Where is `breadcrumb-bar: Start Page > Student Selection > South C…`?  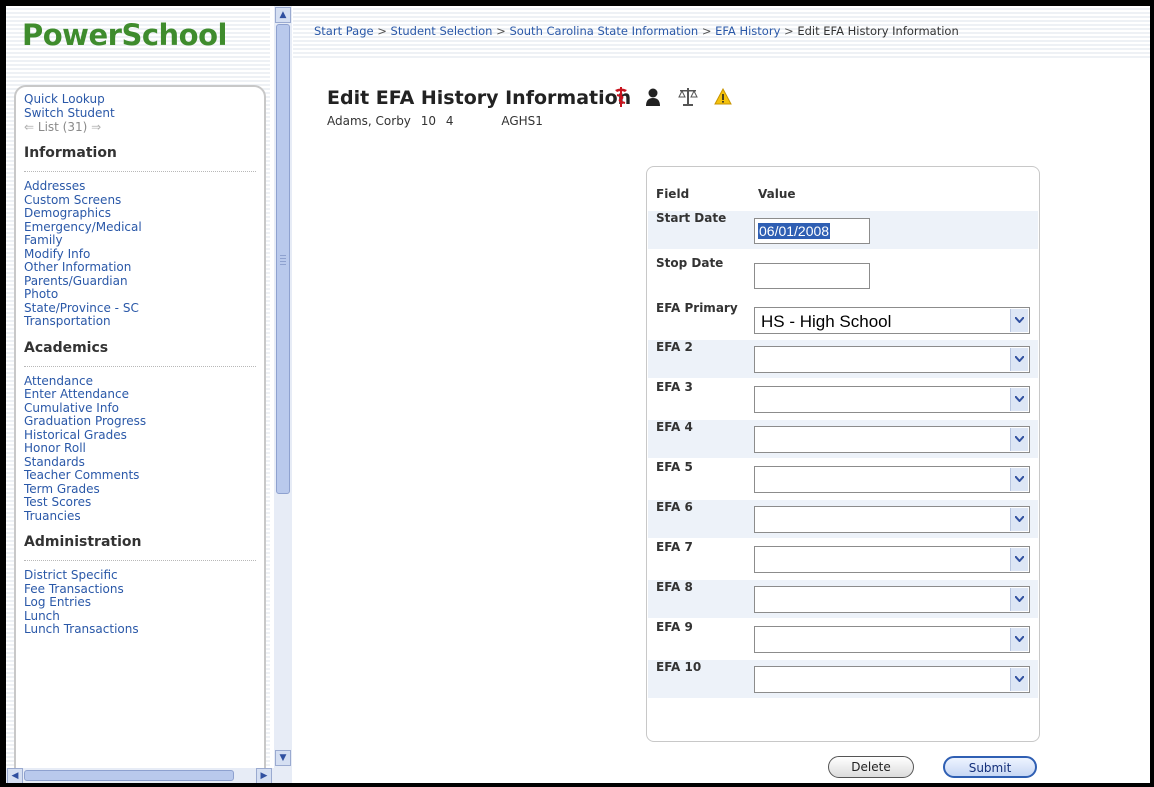
breadcrumb-bar: Start Page > Student Selection > South C… is located at coordinates (721, 32).